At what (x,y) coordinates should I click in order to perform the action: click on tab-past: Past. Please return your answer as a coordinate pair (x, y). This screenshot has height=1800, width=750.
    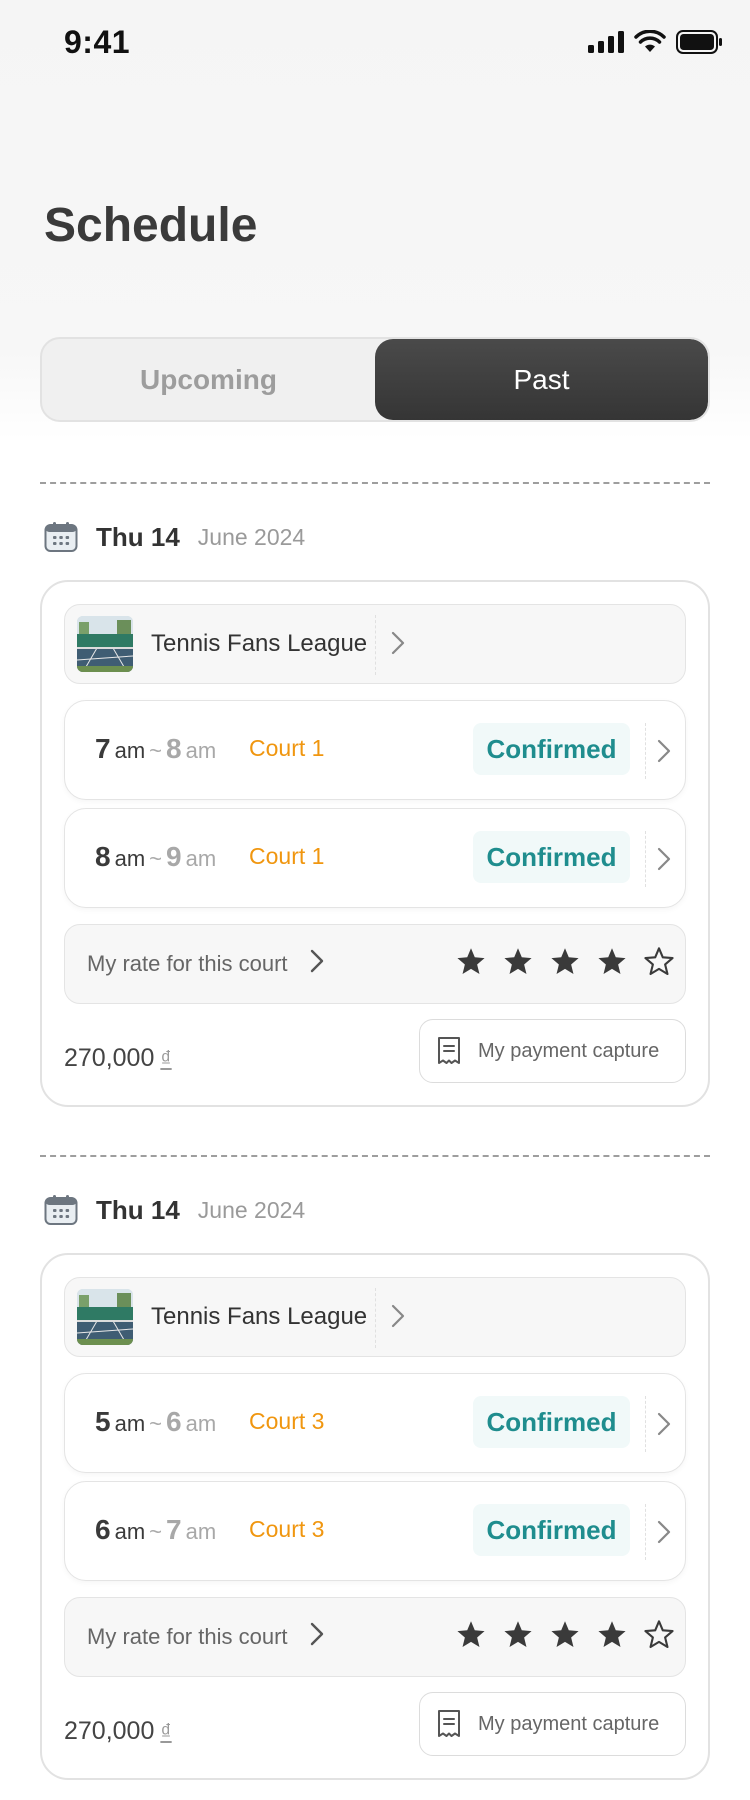
    Looking at the image, I should click on (541, 379).